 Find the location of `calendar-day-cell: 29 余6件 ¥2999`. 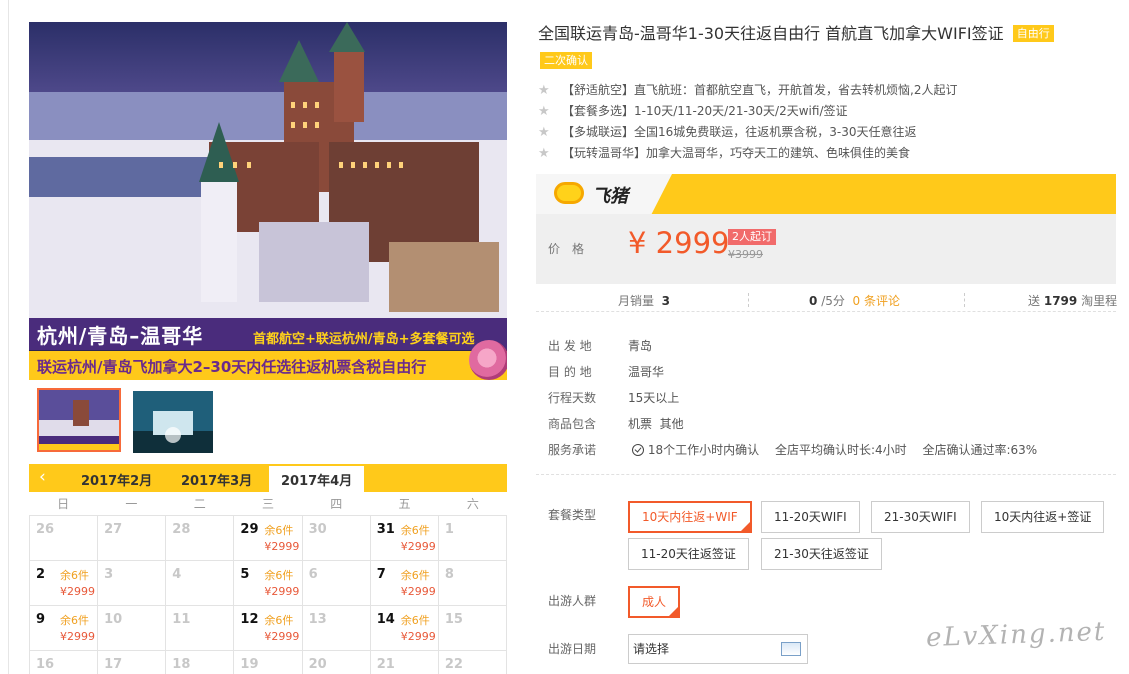

calendar-day-cell: 29 余6件 ¥2999 is located at coordinates (268, 538).